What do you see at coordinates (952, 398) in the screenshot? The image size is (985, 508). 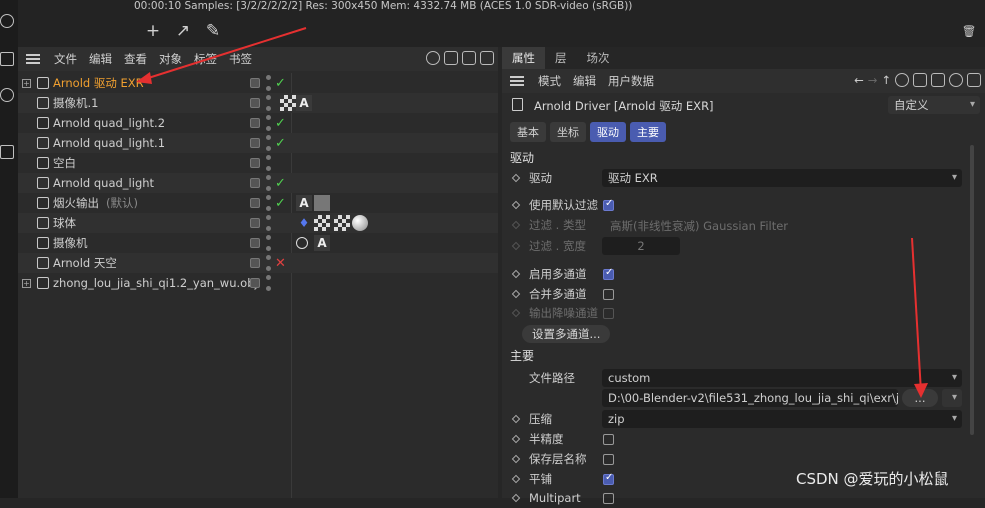 I see `filepath-options-dropdown` at bounding box center [952, 398].